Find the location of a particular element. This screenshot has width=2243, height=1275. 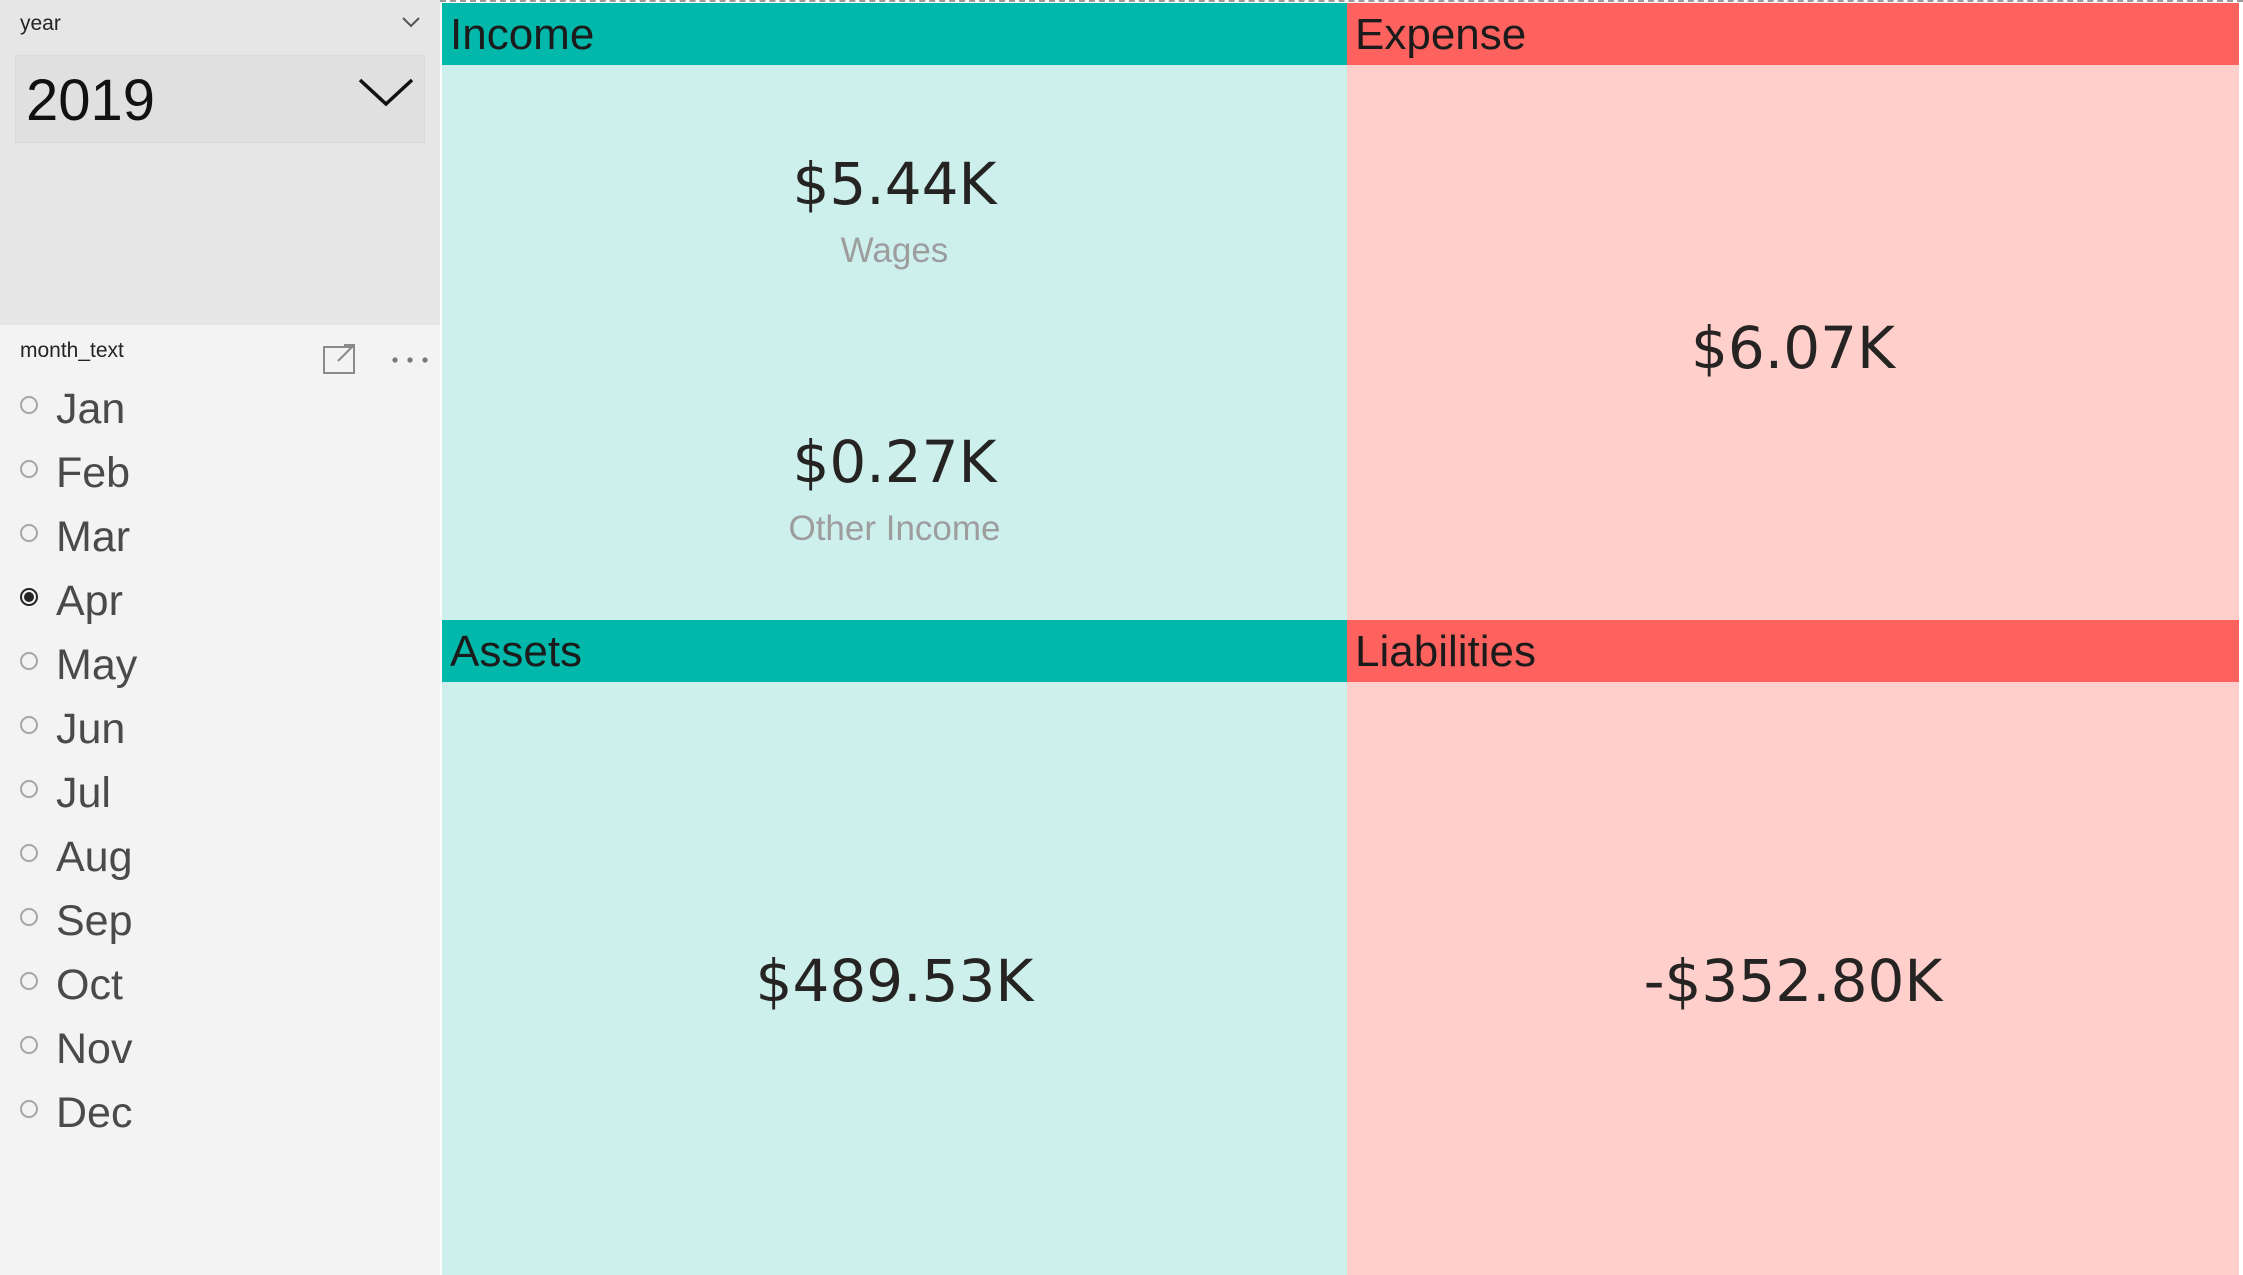

expense-card: $6.07K is located at coordinates (1793, 348).